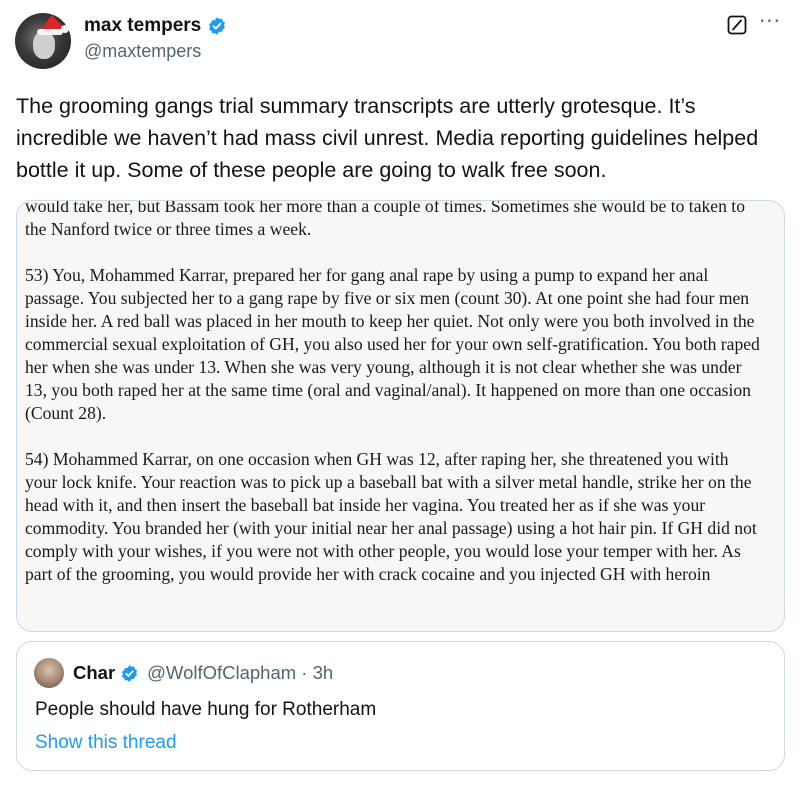  I want to click on grok-icon, so click(737, 25).